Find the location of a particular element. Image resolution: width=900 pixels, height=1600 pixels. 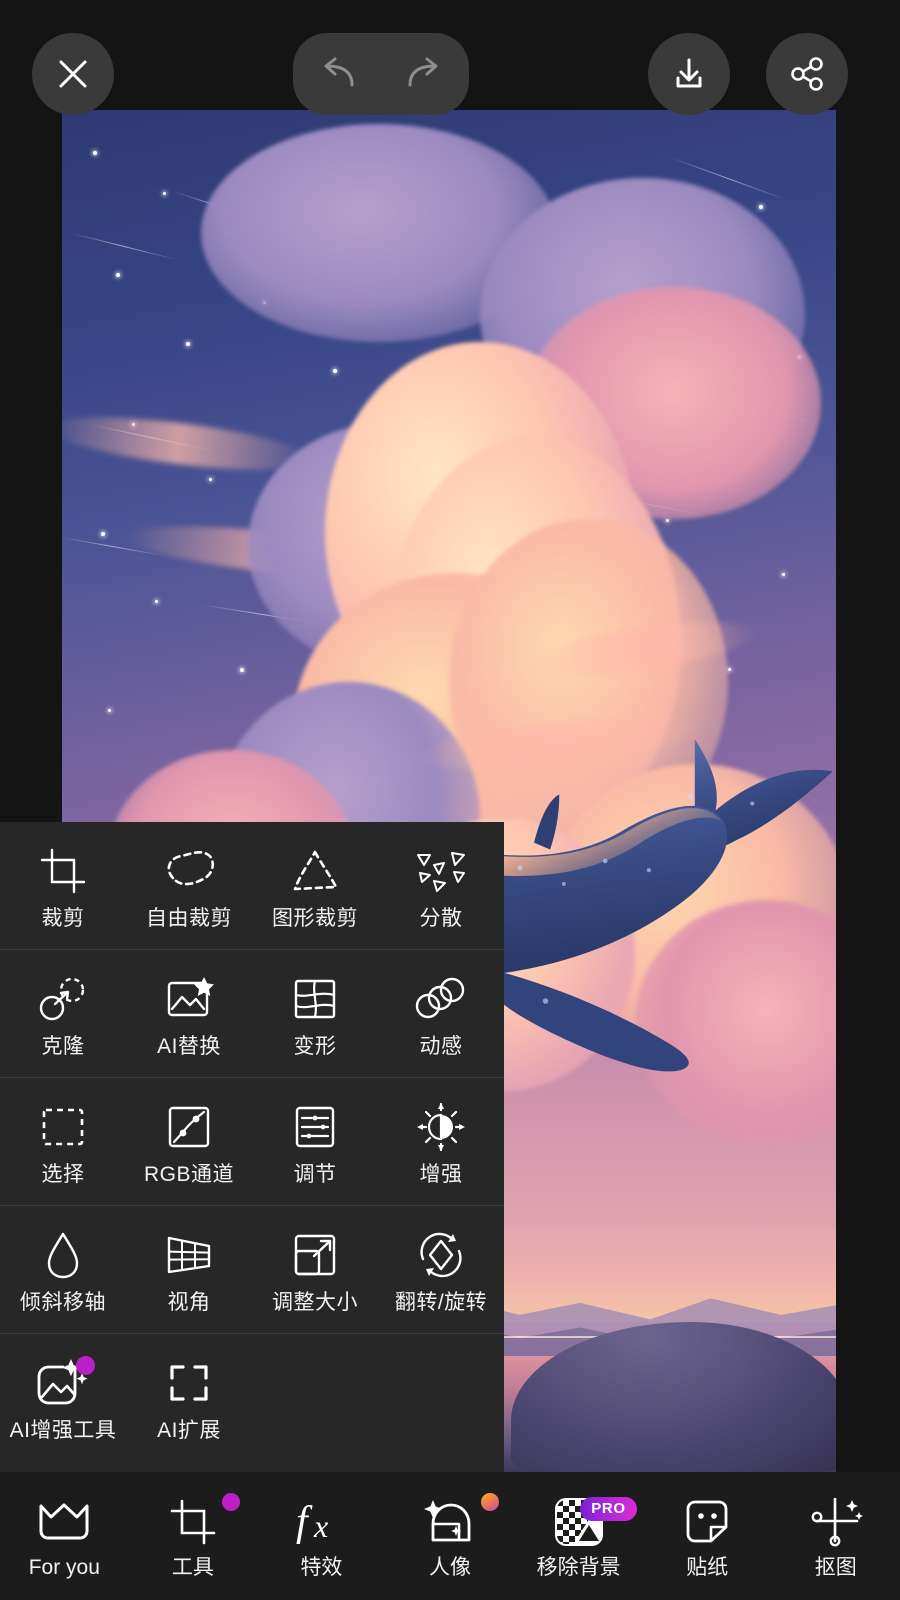

tool-perspective: 视角 is located at coordinates (189, 1269).